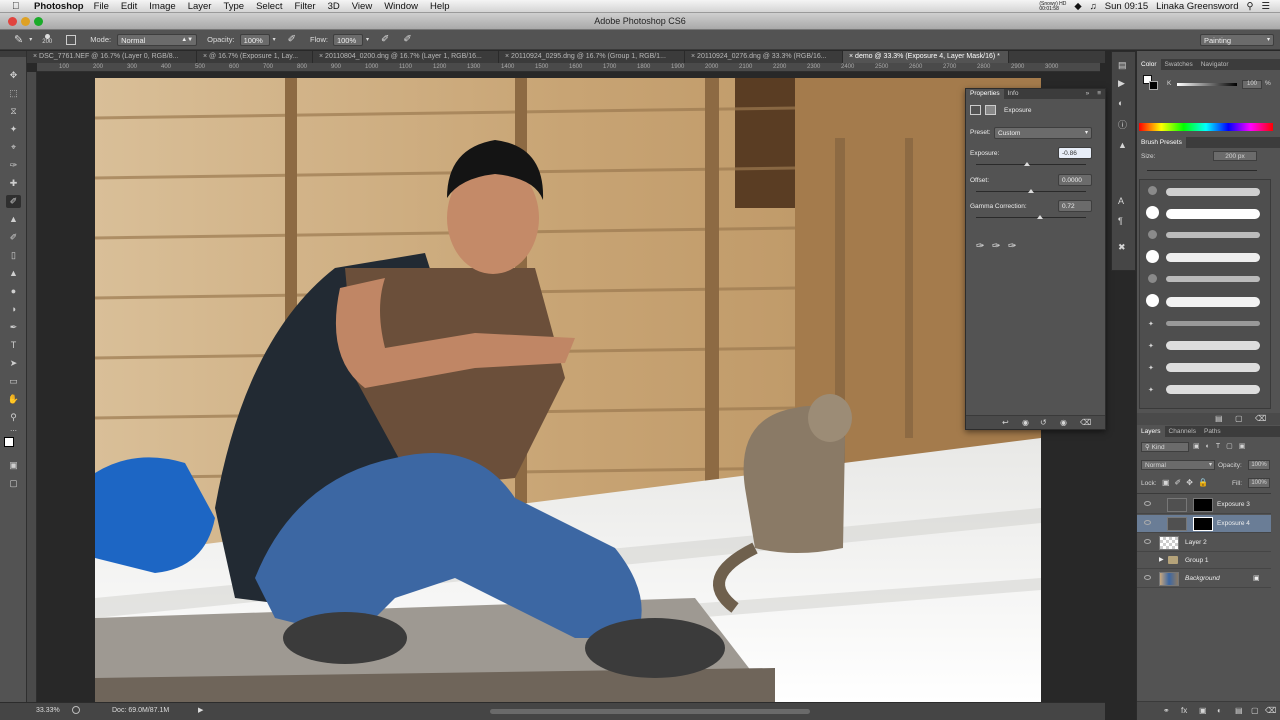 Image resolution: width=1280 pixels, height=720 pixels. Describe the element at coordinates (1239, 418) in the screenshot. I see `new-brush-icon: ▢` at that location.